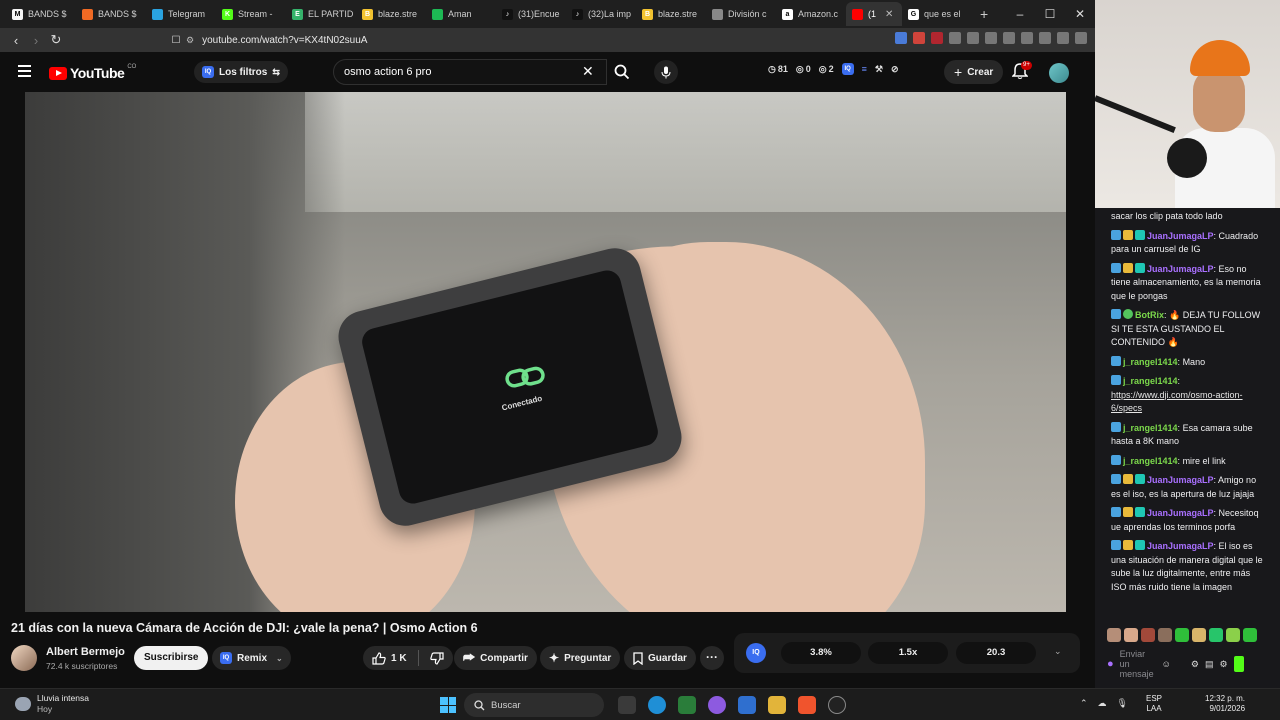 The height and width of the screenshot is (720, 1280). I want to click on store-icon, so click(747, 705).